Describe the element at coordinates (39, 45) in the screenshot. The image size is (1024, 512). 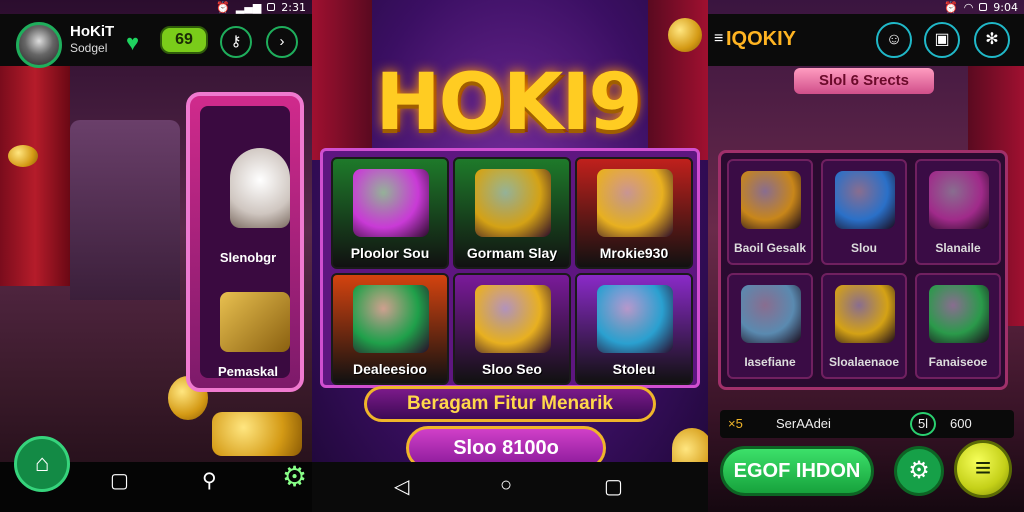
I see `avatar` at that location.